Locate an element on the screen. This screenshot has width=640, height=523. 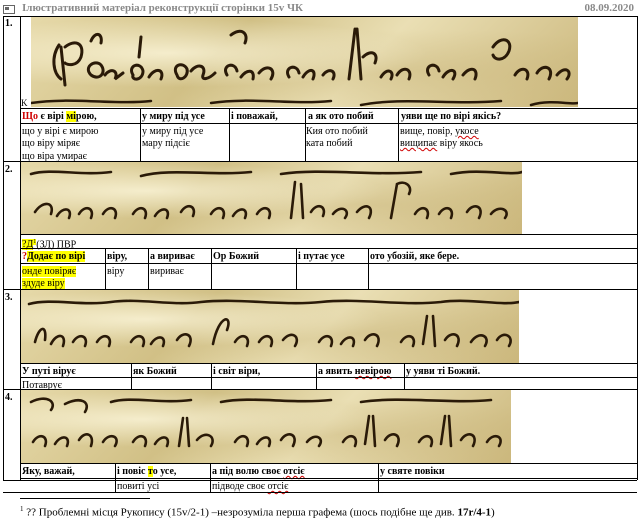
text-cell: як Божий is located at coordinates (155, 371).